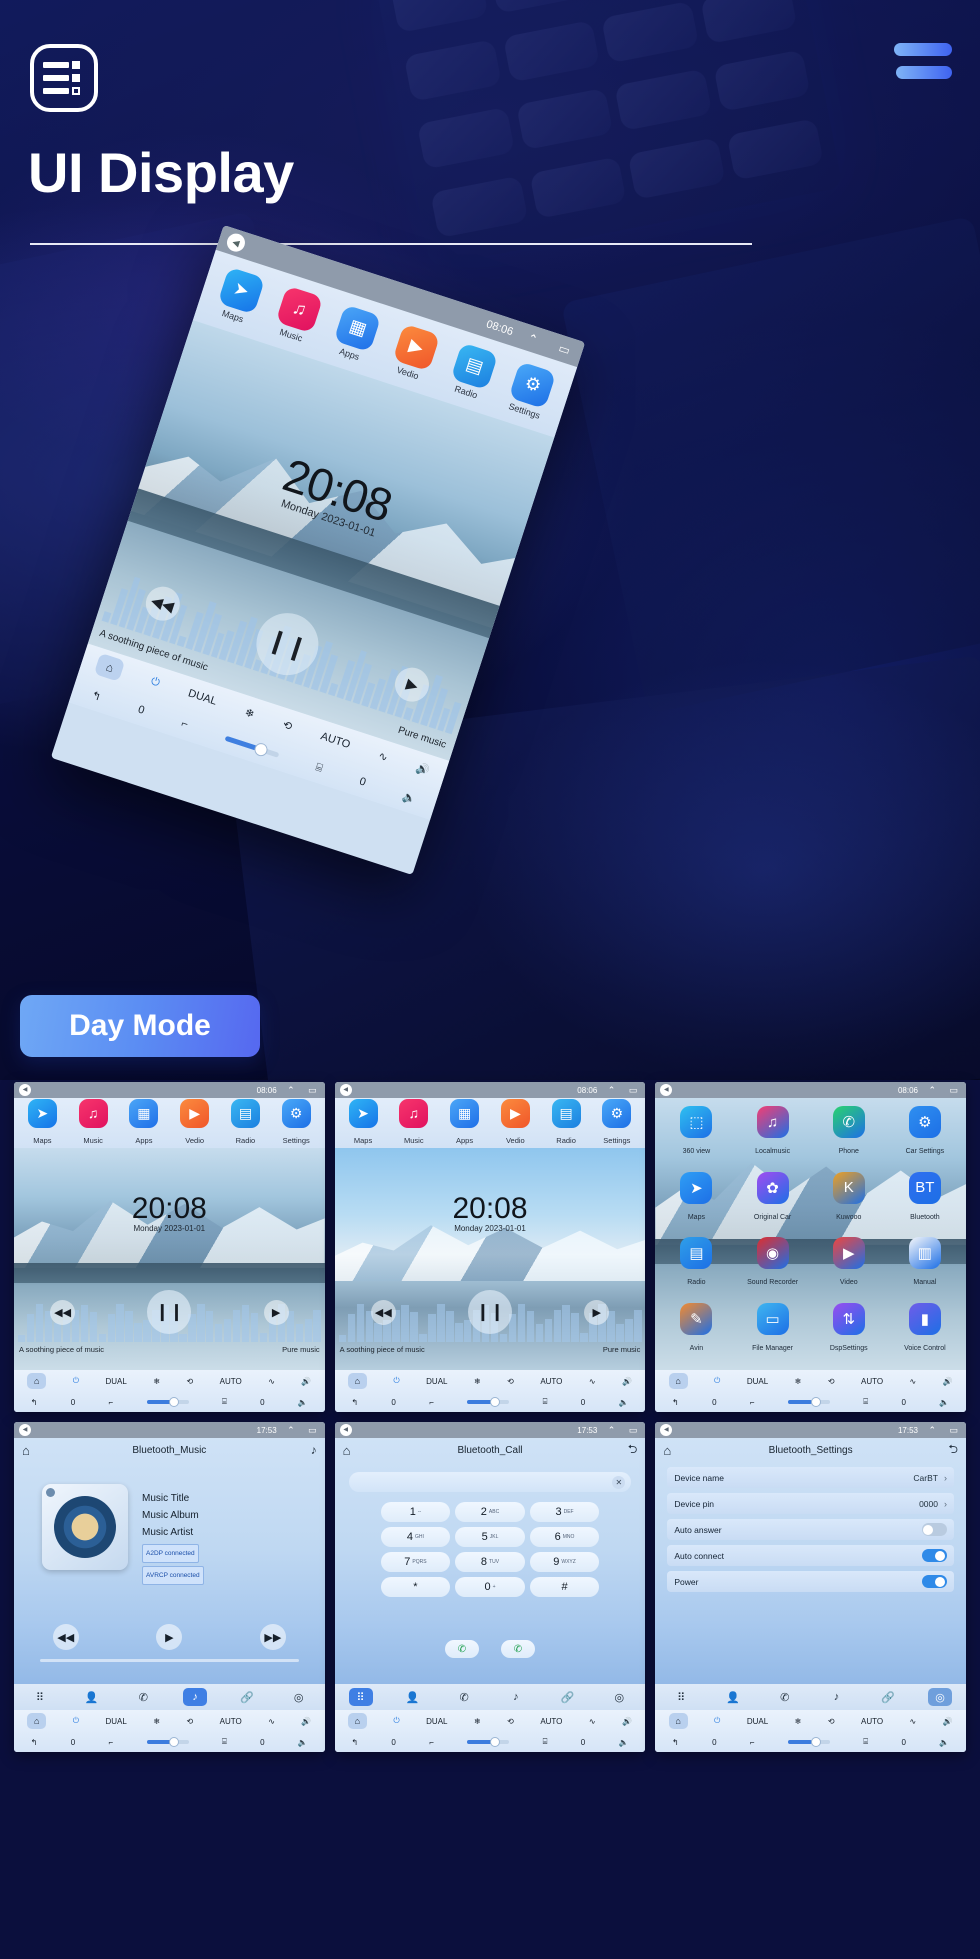 The width and height of the screenshot is (980, 1959). What do you see at coordinates (314, 1450) in the screenshot?
I see `music-tab-icon: ♪` at bounding box center [314, 1450].